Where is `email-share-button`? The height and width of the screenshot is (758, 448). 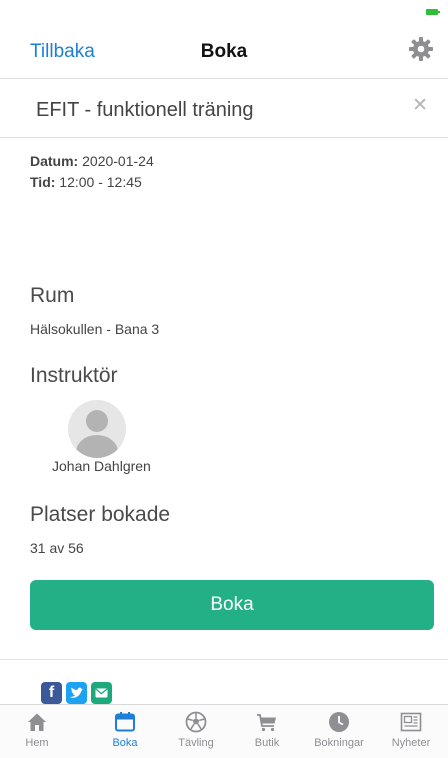 email-share-button is located at coordinates (101, 693).